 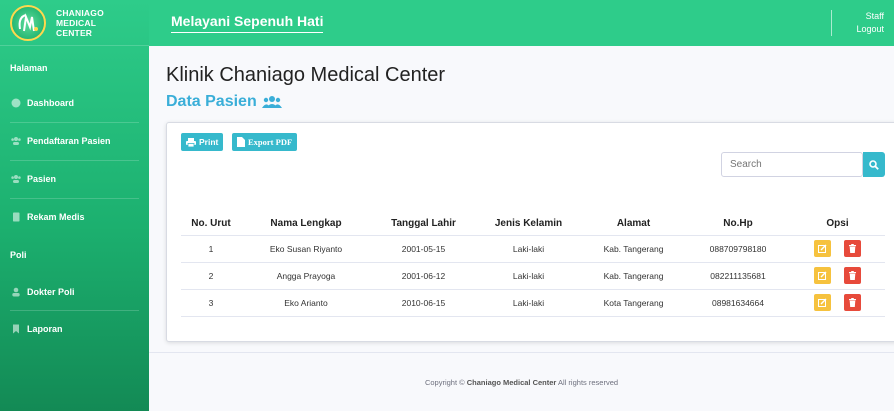 I want to click on column-header: Opsi, so click(x=837, y=224).